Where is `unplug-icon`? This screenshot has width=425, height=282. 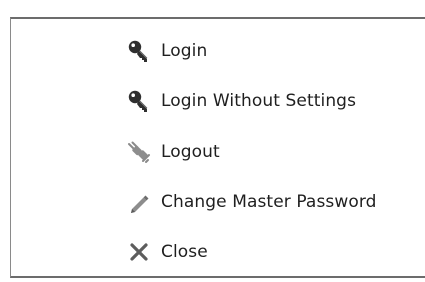 unplug-icon is located at coordinates (139, 152).